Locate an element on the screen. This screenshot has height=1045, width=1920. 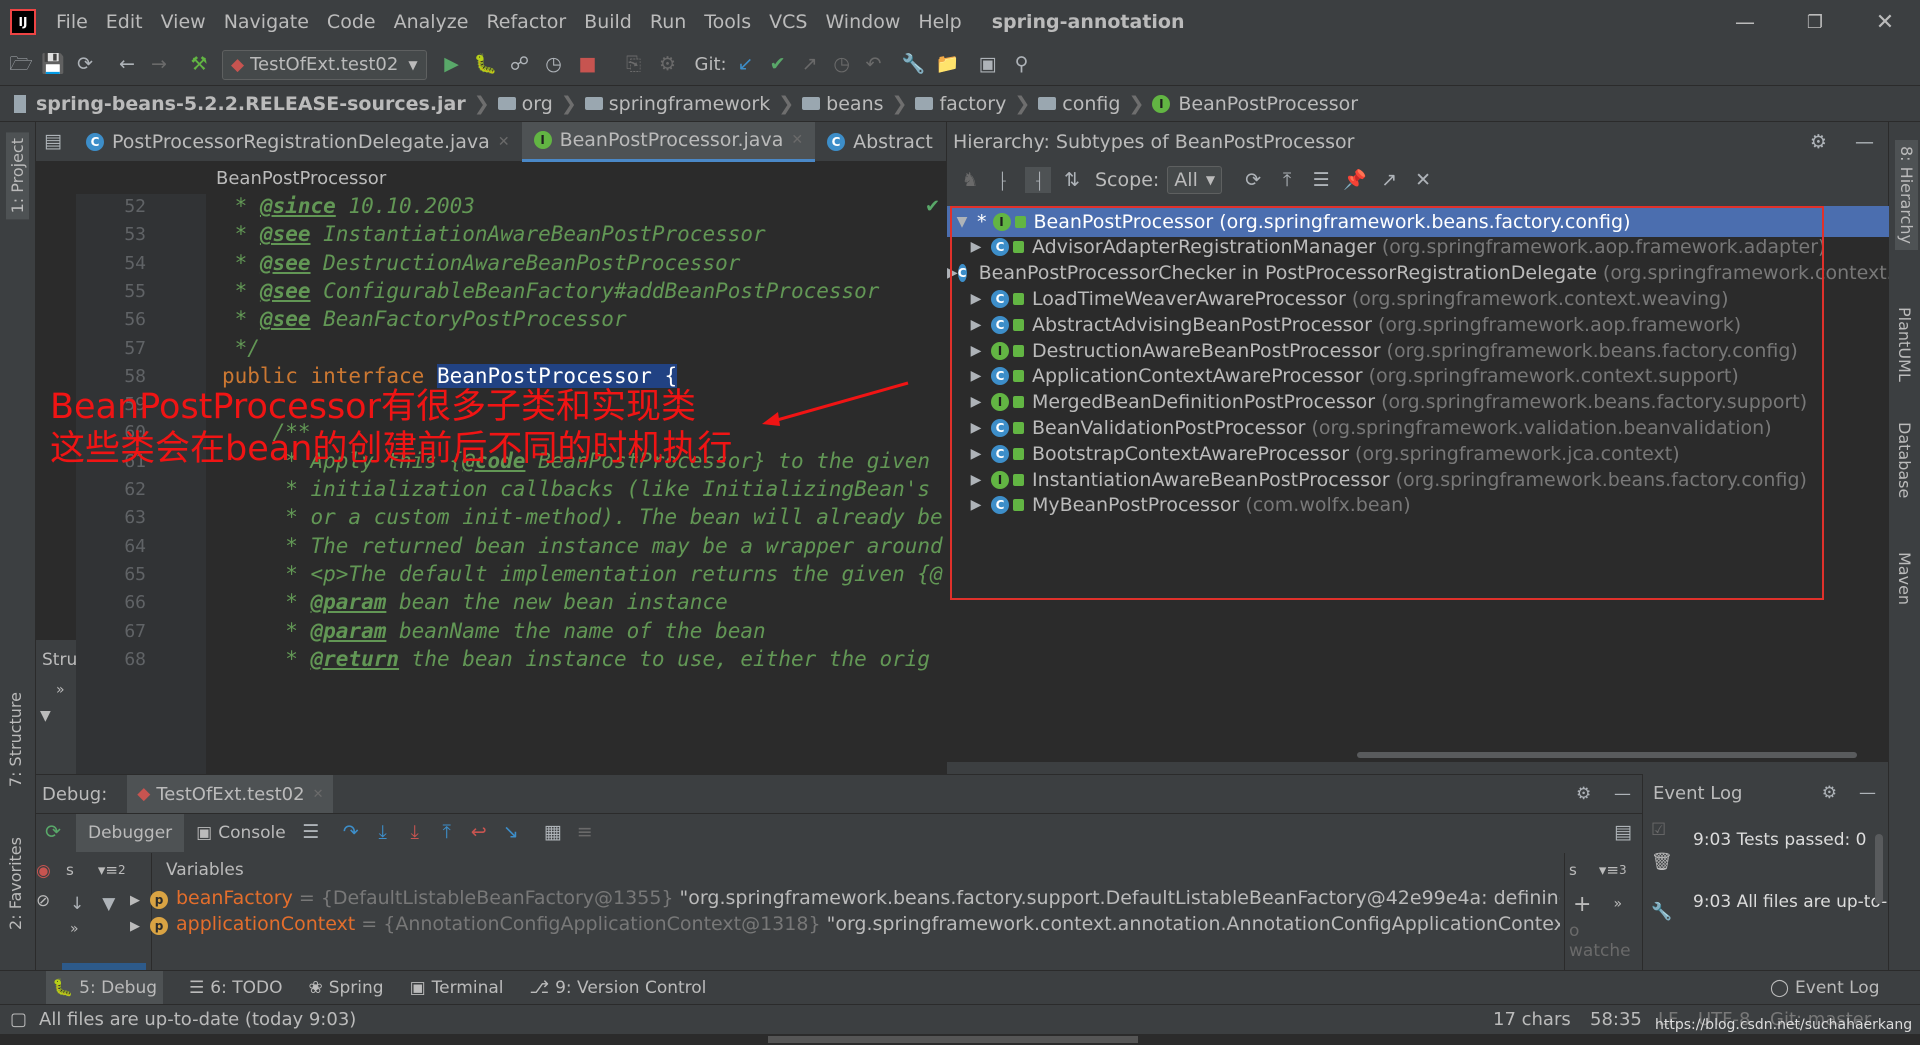
hierarchy-scrollbar is located at coordinates (1607, 755).